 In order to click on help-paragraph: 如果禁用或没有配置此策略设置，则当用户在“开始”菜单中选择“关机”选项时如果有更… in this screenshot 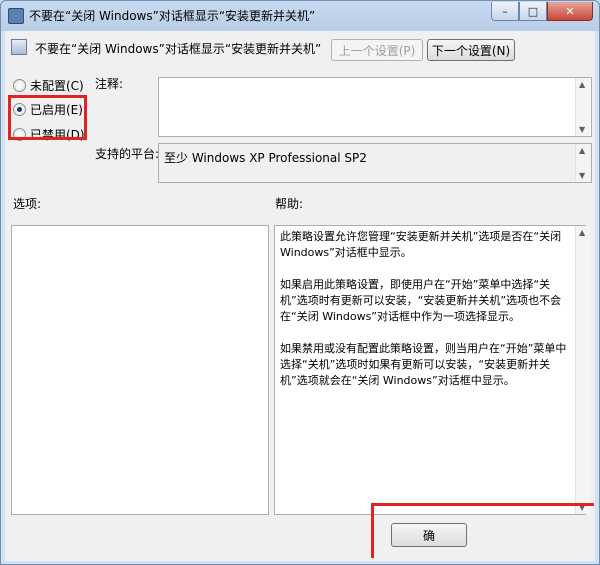, I will do `click(423, 364)`.